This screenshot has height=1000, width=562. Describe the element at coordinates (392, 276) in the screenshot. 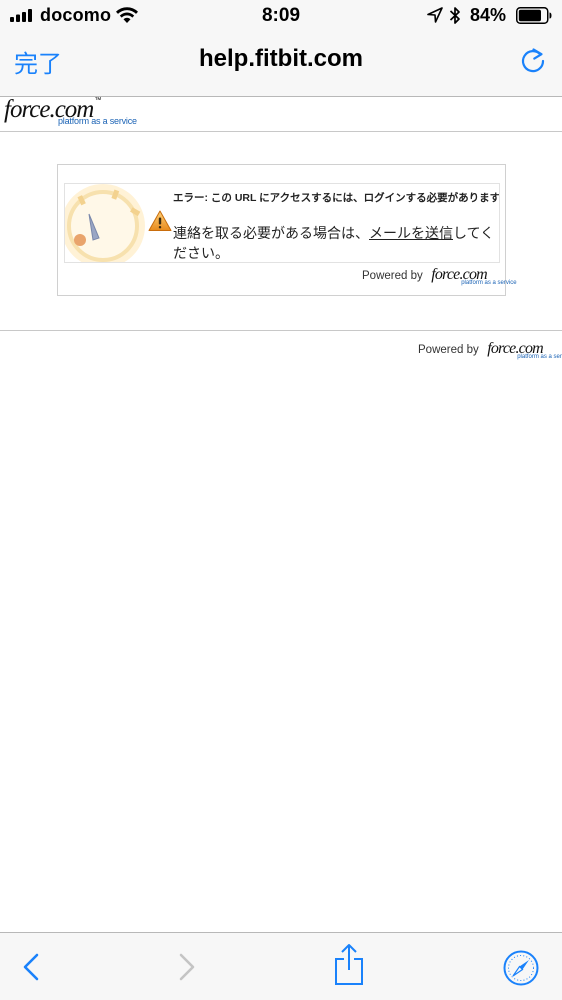

I see `powered-by-text: Powered by` at that location.